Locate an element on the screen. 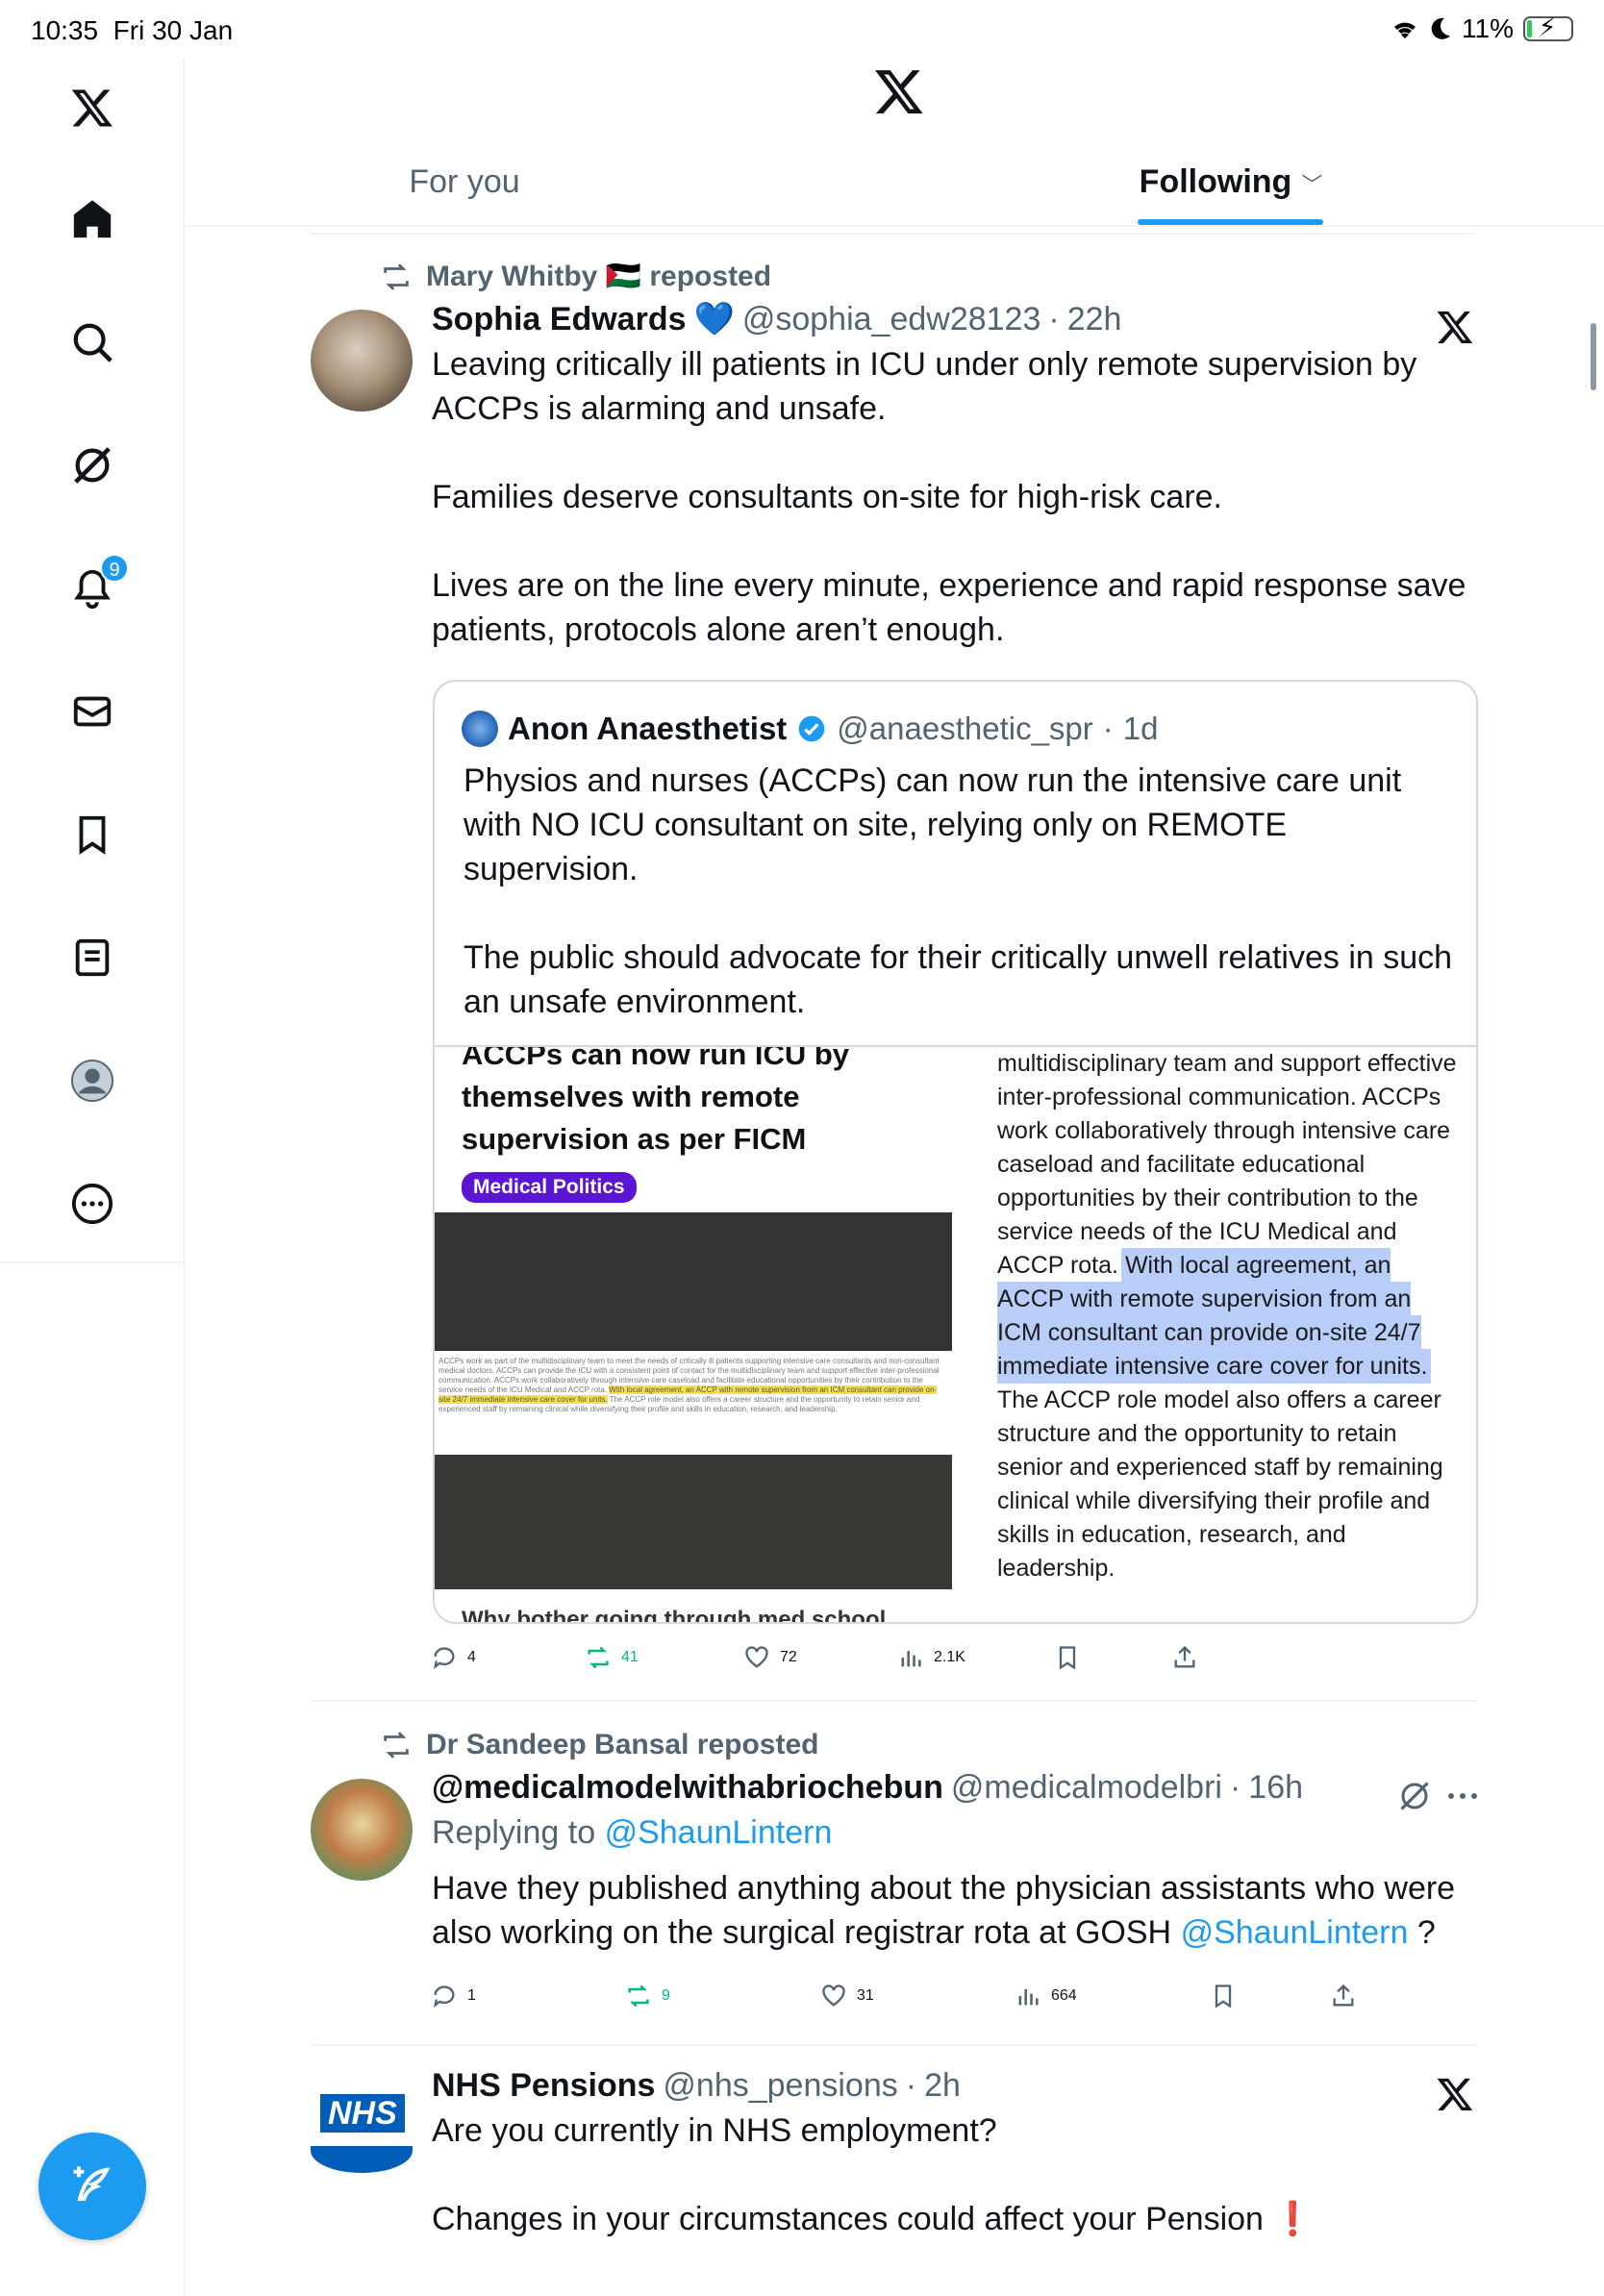 The image size is (1604, 2296). list-icon is located at coordinates (92, 957).